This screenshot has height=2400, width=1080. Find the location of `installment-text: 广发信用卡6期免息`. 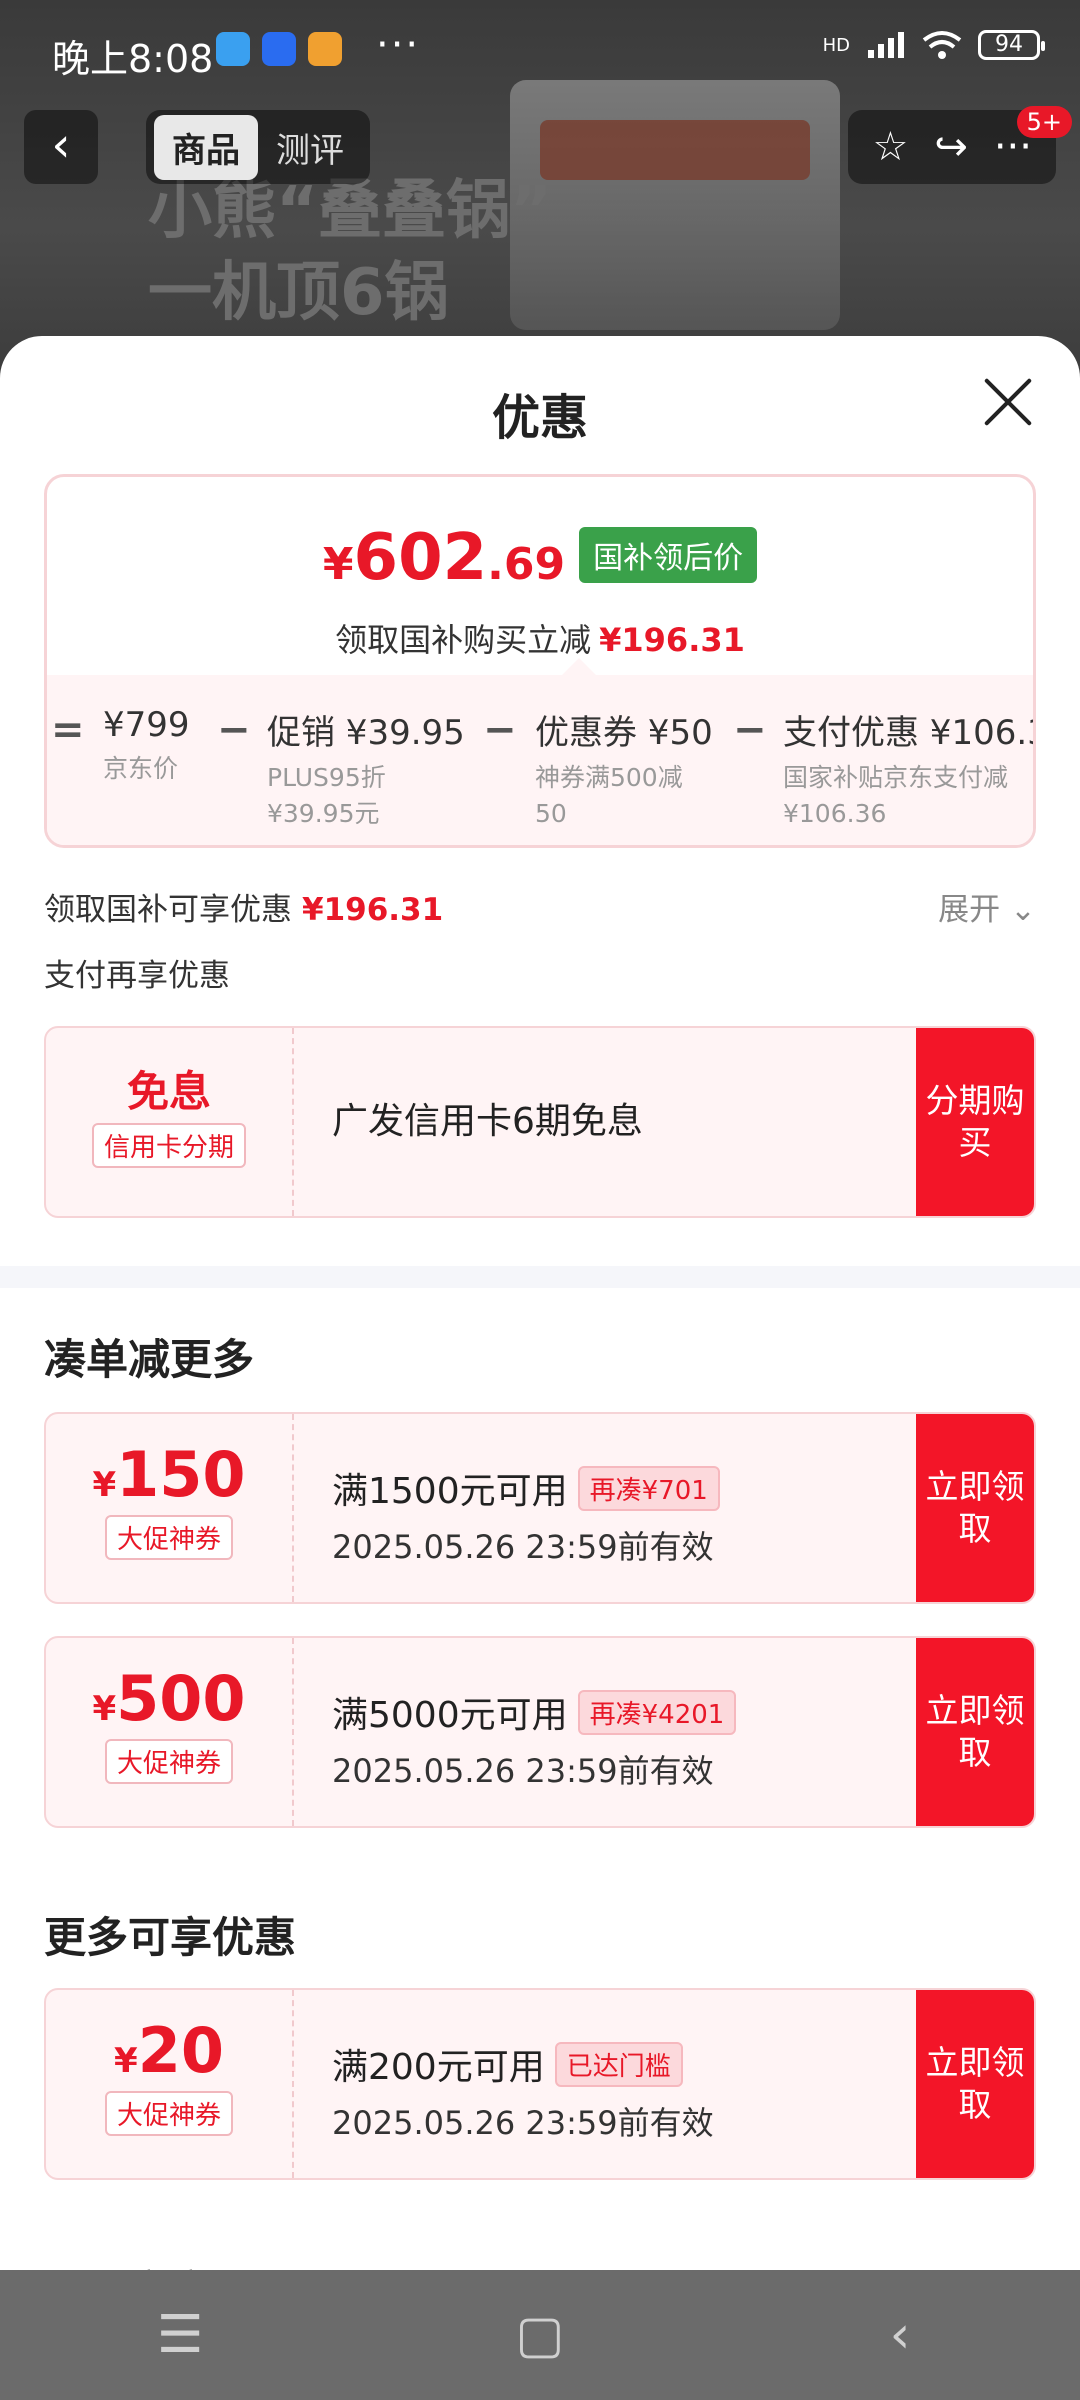

installment-text: 广发信用卡6期免息 is located at coordinates (487, 1121).